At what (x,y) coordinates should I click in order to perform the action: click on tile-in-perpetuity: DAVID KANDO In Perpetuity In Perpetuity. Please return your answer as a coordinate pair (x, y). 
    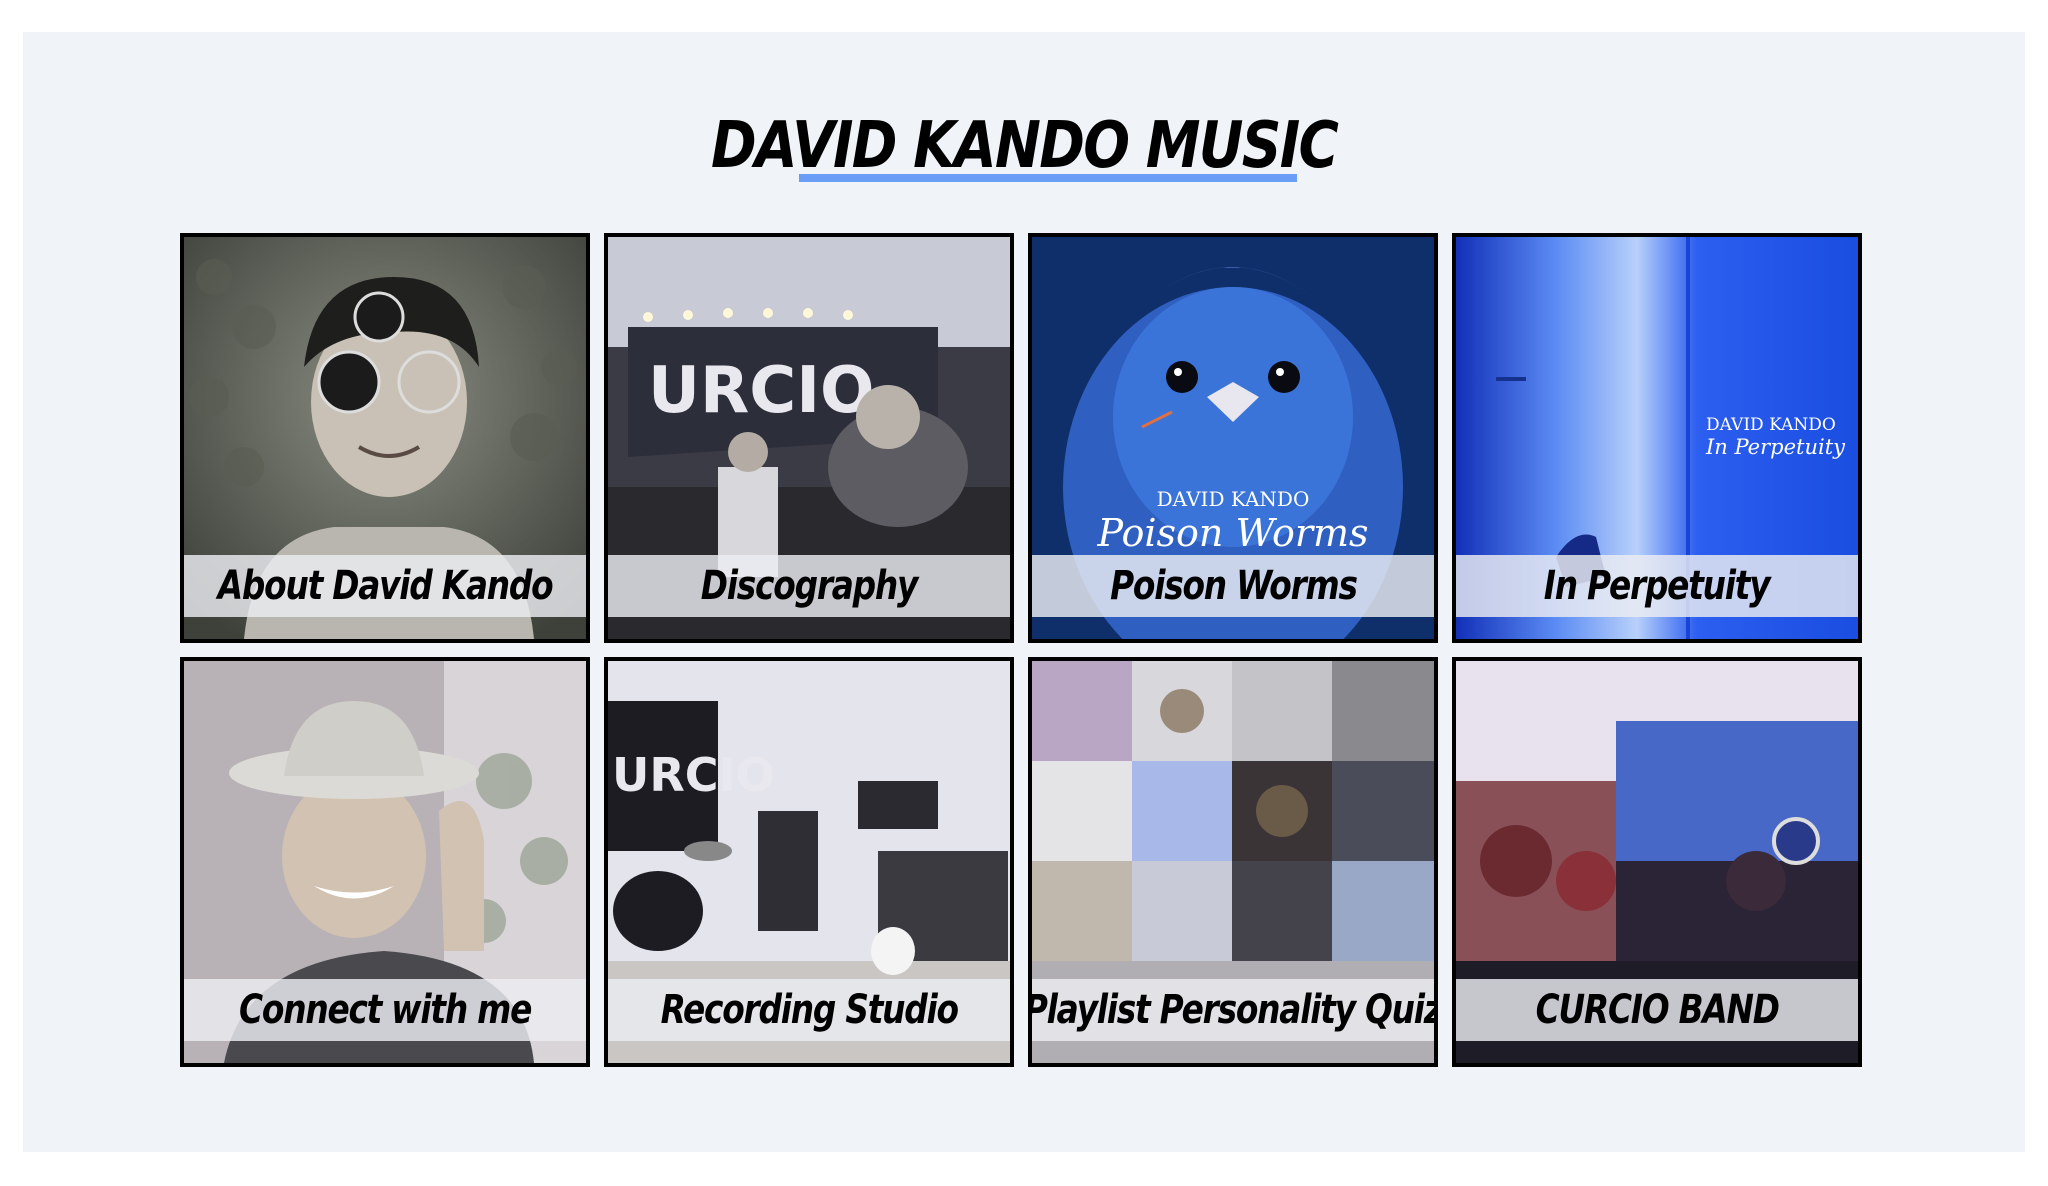
    Looking at the image, I should click on (1657, 438).